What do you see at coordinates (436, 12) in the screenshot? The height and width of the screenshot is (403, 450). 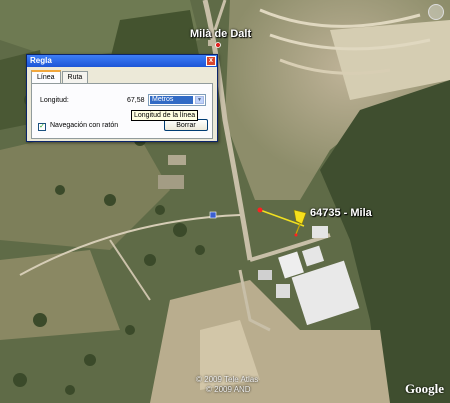 I see `compass-icon` at bounding box center [436, 12].